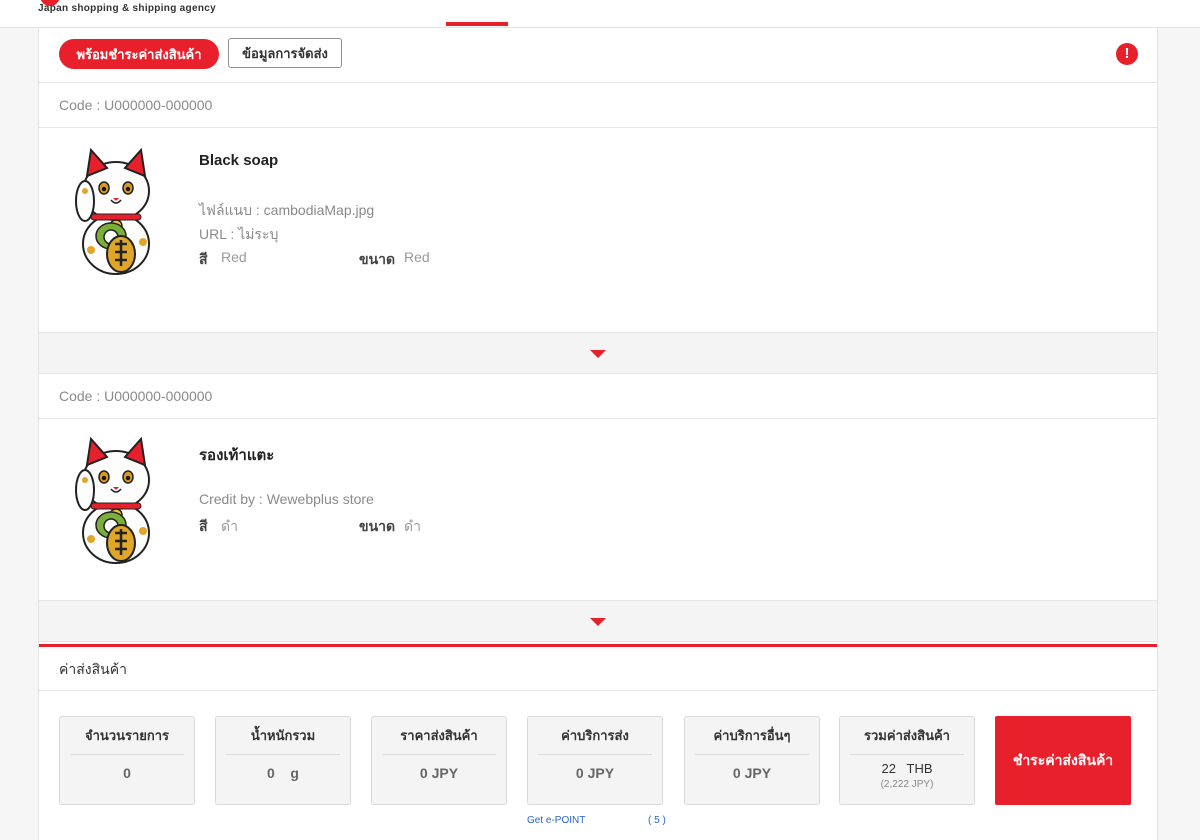  What do you see at coordinates (1127, 54) in the screenshot?
I see `alert-icon: !` at bounding box center [1127, 54].